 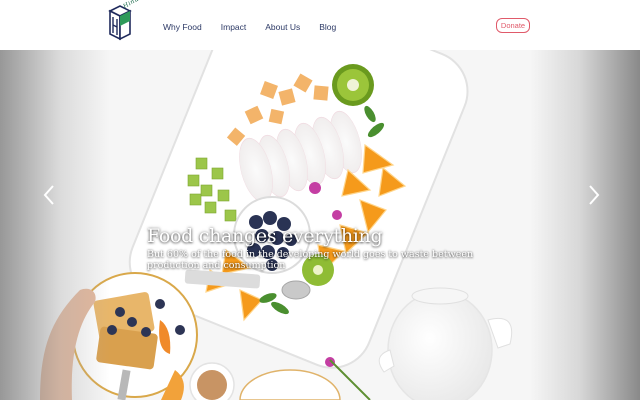 I want to click on chevron-left-icon, so click(x=49, y=195).